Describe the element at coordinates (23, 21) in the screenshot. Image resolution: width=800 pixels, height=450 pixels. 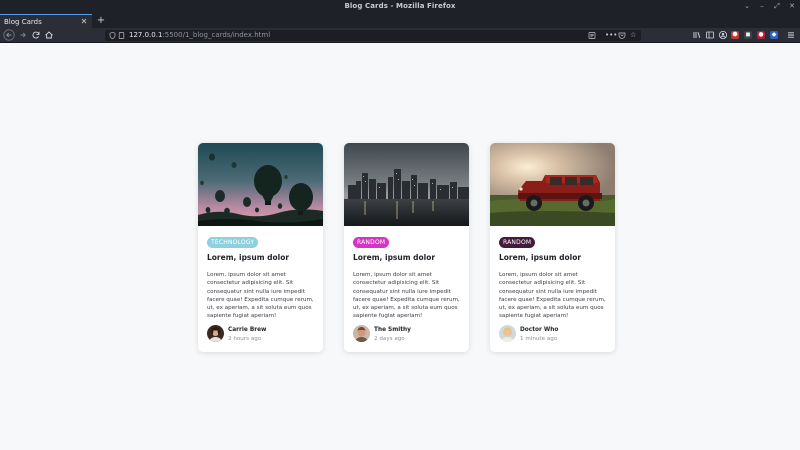
I see `tab-label: Blog Cards` at that location.